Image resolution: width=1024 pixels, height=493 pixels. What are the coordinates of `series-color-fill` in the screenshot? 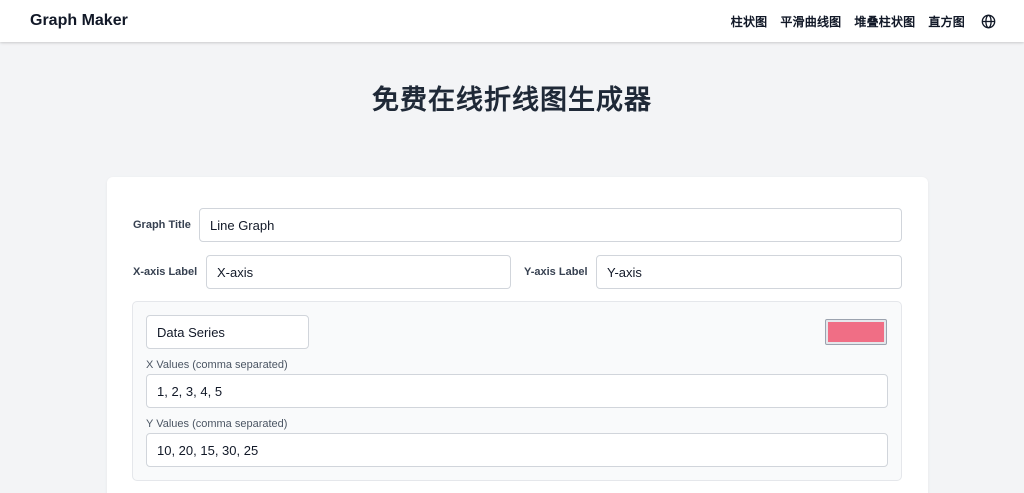 It's located at (856, 332).